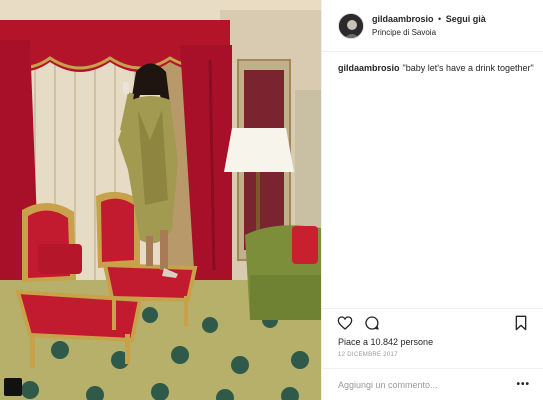 The image size is (543, 400). I want to click on comment-input, so click(423, 385).